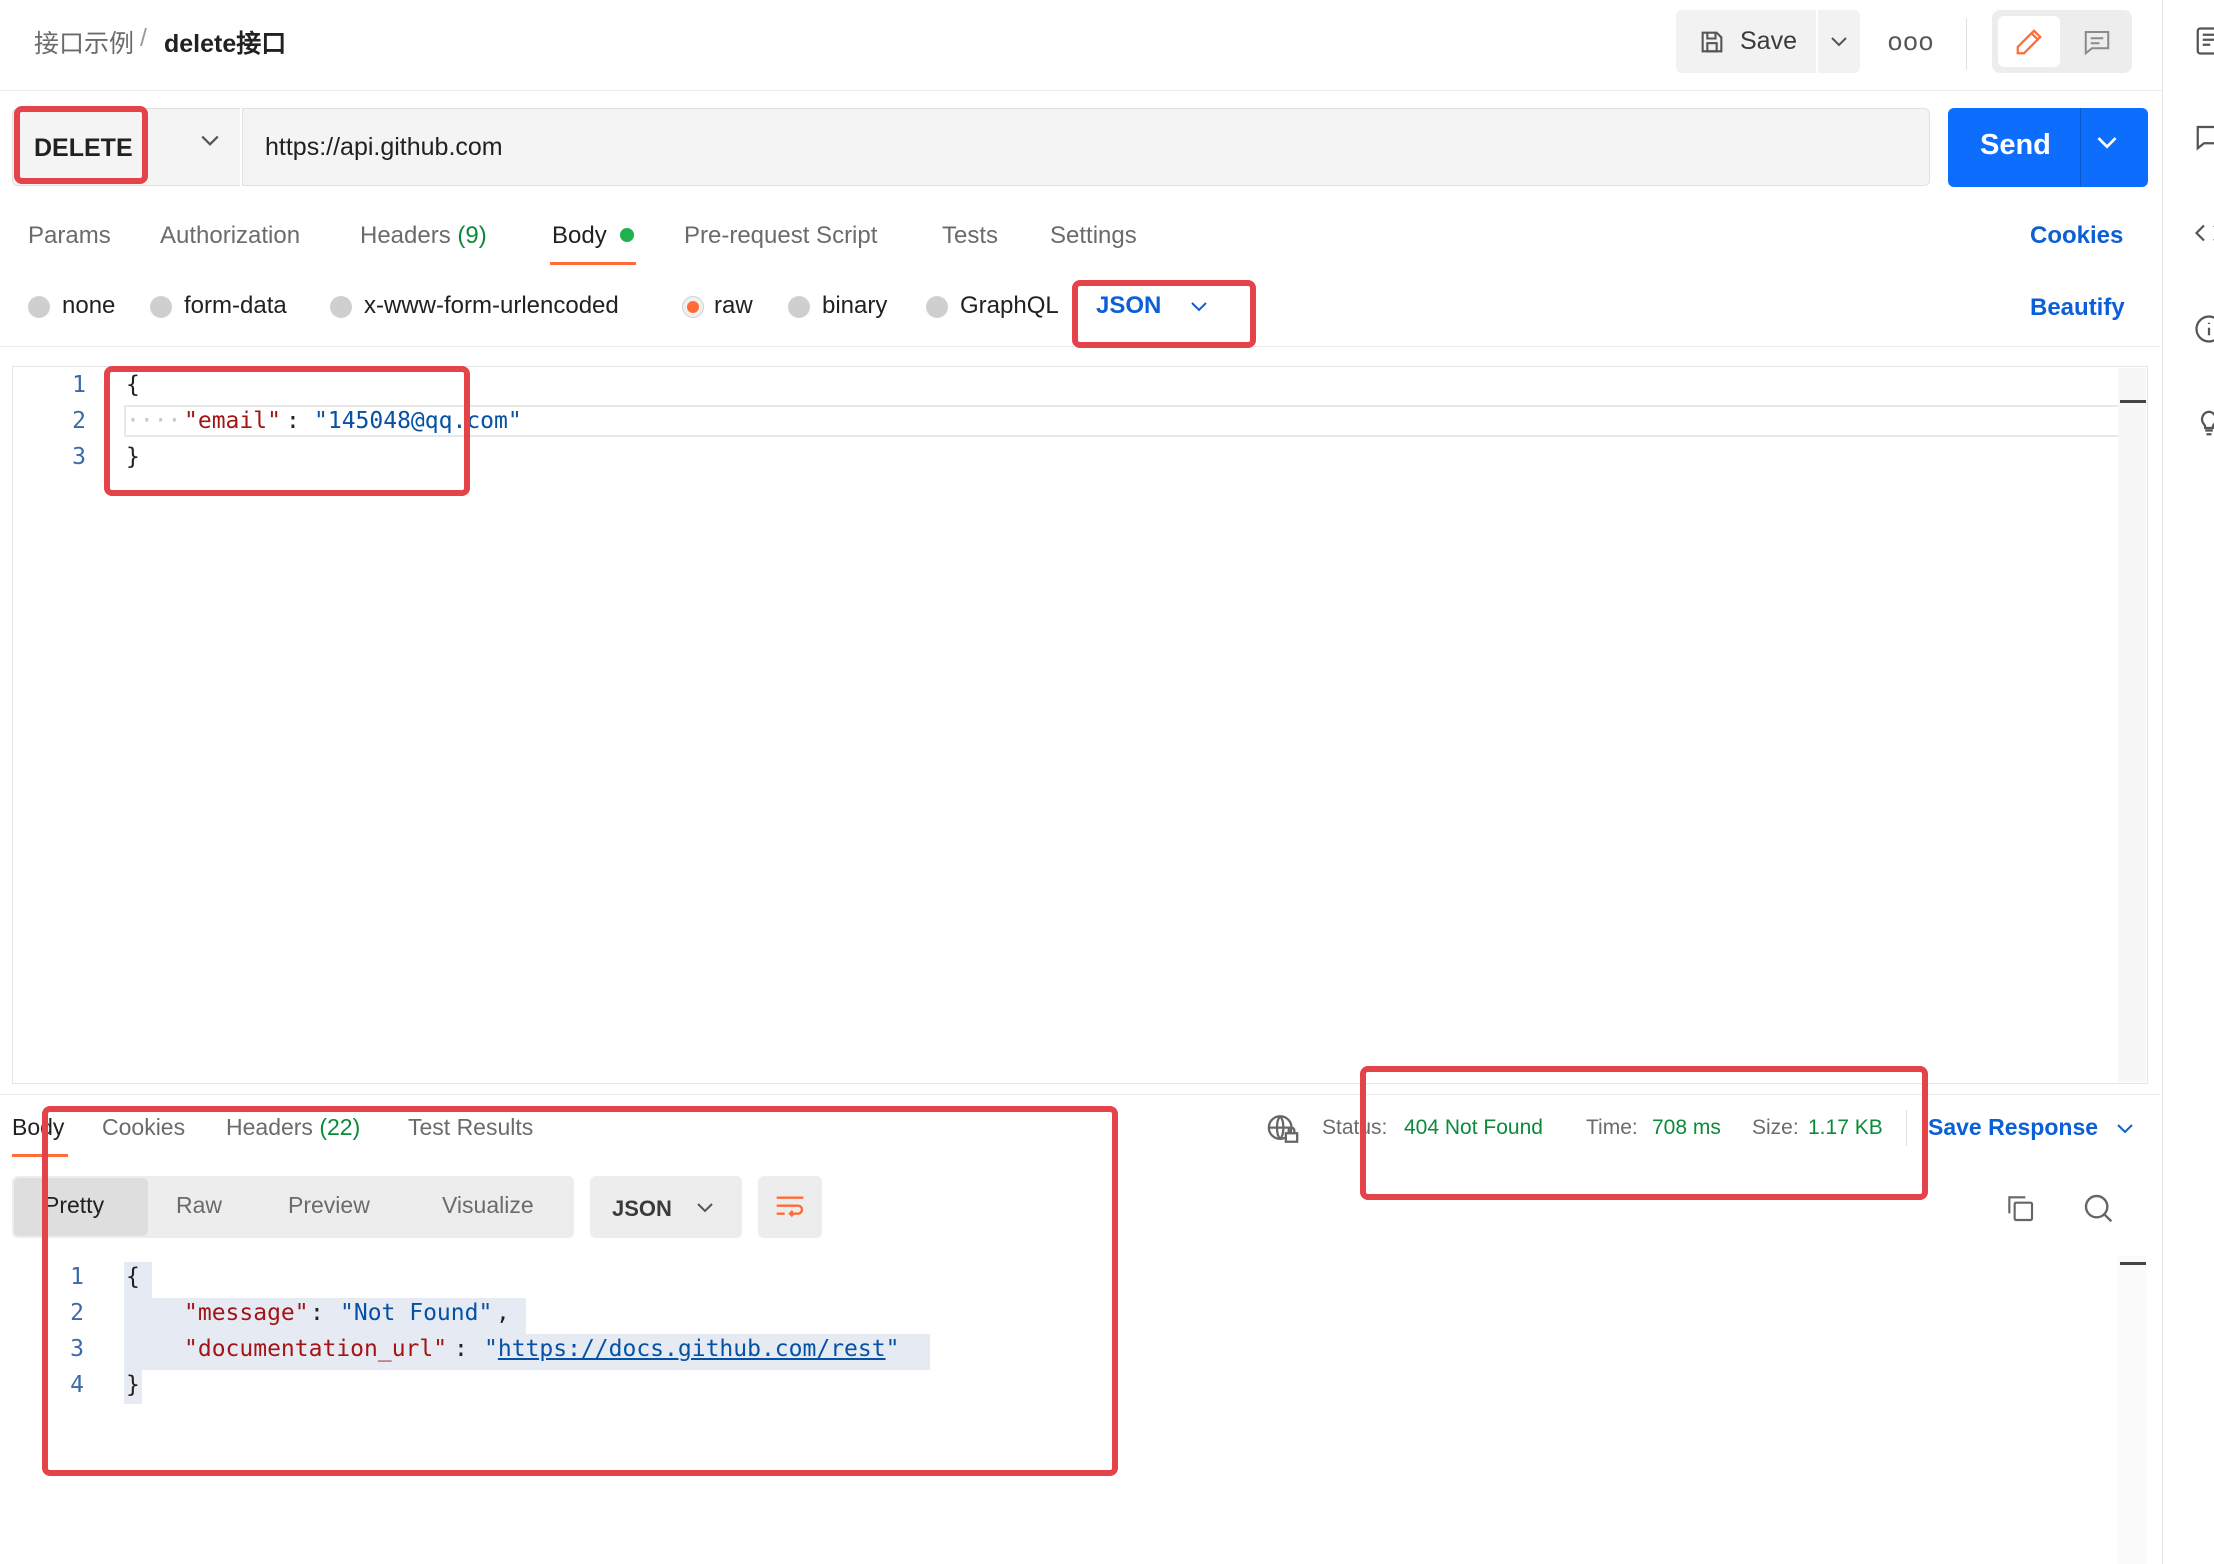 Image resolution: width=2214 pixels, height=1564 pixels. I want to click on toolbar-divider, so click(1966, 44).